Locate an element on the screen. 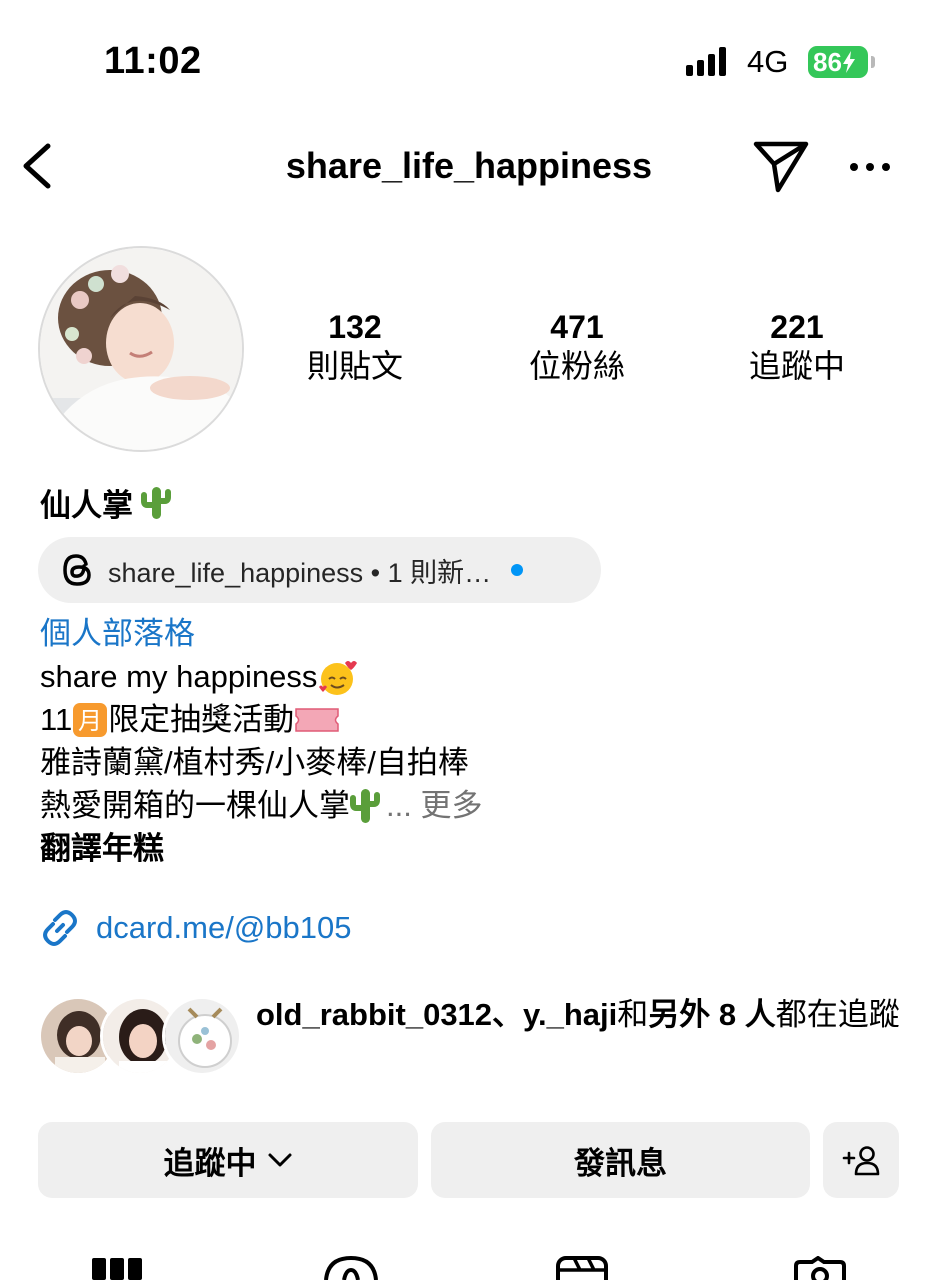  add-user-icon is located at coordinates (861, 1161).